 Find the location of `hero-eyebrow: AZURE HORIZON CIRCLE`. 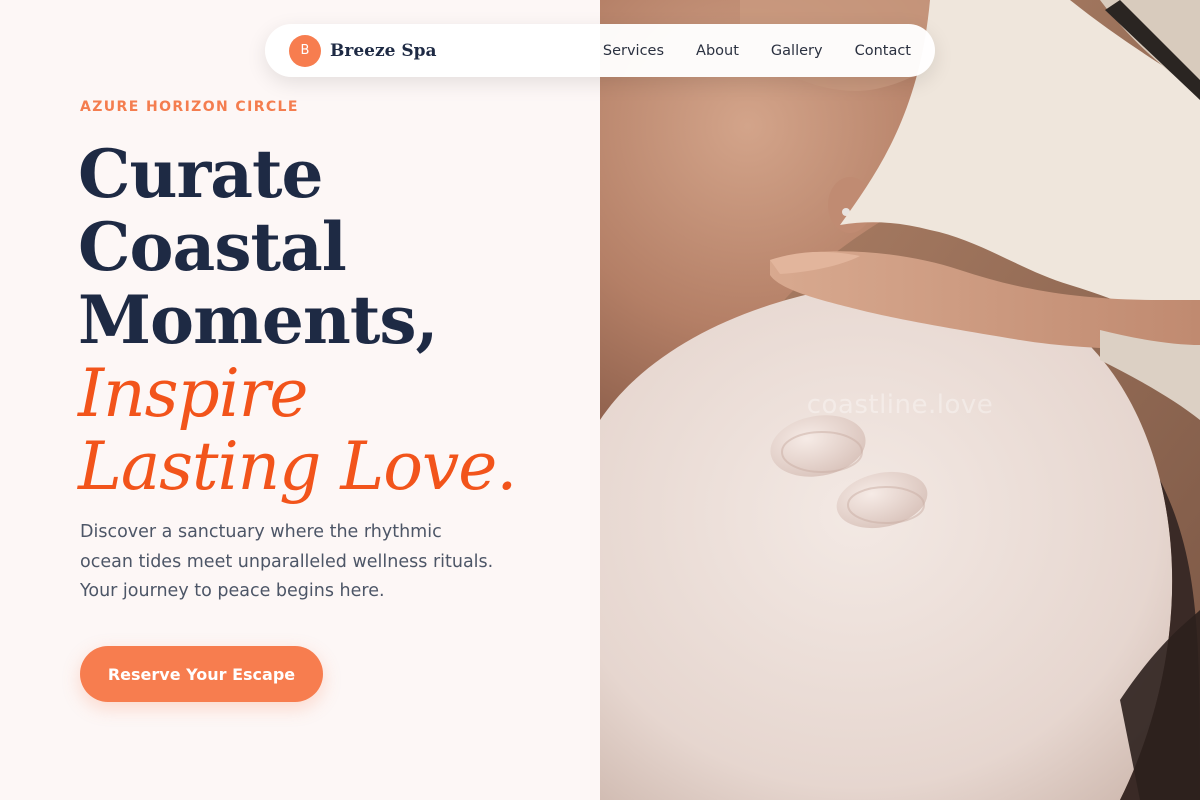

hero-eyebrow: AZURE HORIZON CIRCLE is located at coordinates (189, 107).